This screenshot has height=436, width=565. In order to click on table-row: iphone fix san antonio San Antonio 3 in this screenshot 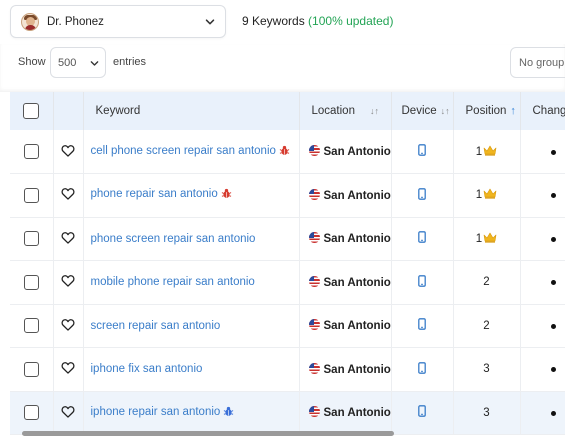, I will do `click(287, 369)`.